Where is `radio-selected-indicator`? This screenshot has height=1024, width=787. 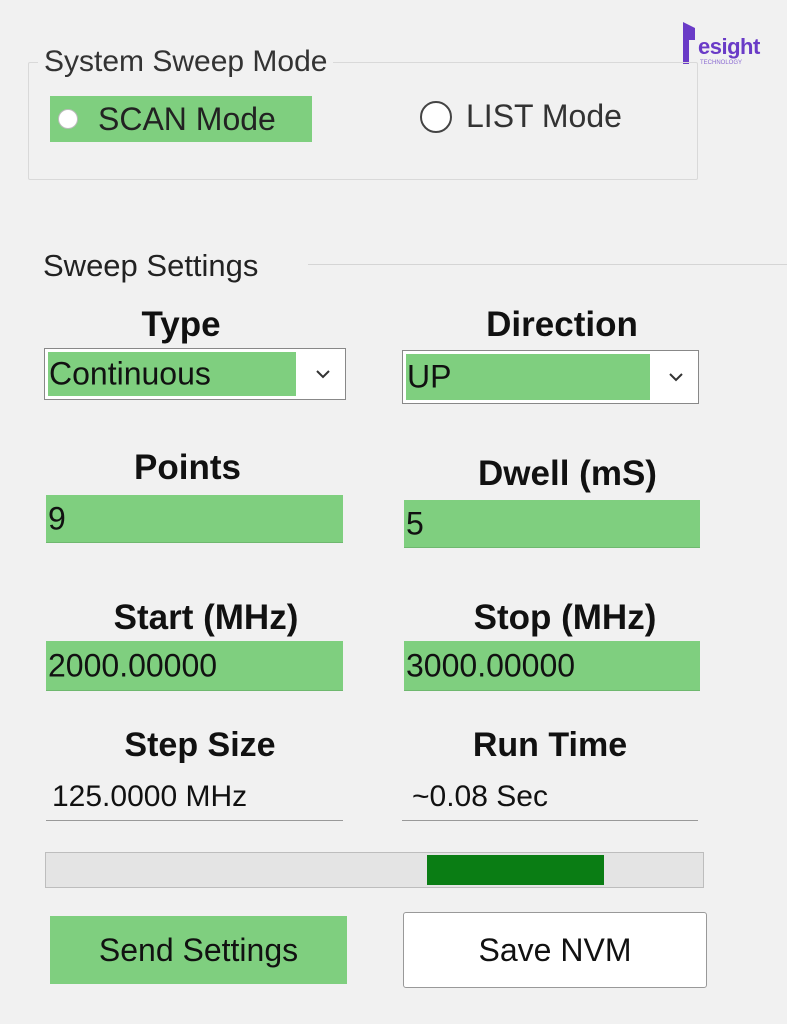
radio-selected-indicator is located at coordinates (68, 119).